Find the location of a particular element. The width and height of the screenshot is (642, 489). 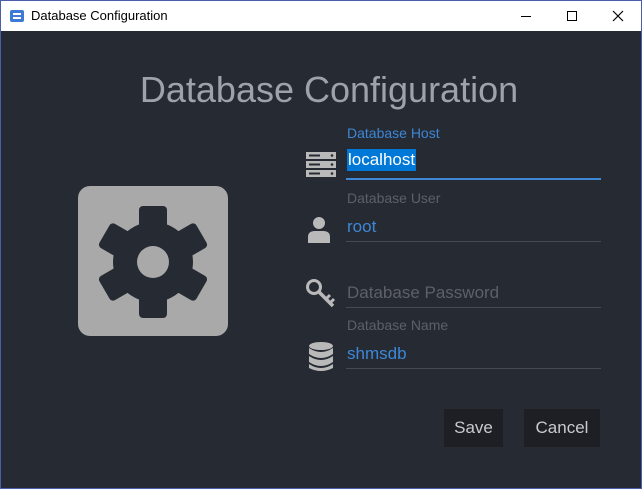

user-label: Database User is located at coordinates (394, 198).